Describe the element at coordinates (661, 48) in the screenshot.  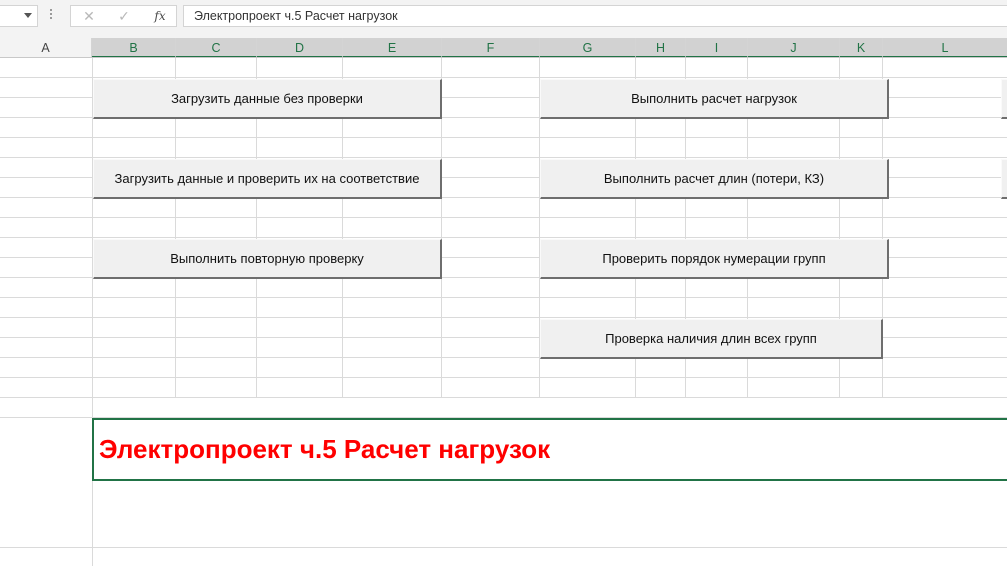
I see `column-header-h: H` at that location.